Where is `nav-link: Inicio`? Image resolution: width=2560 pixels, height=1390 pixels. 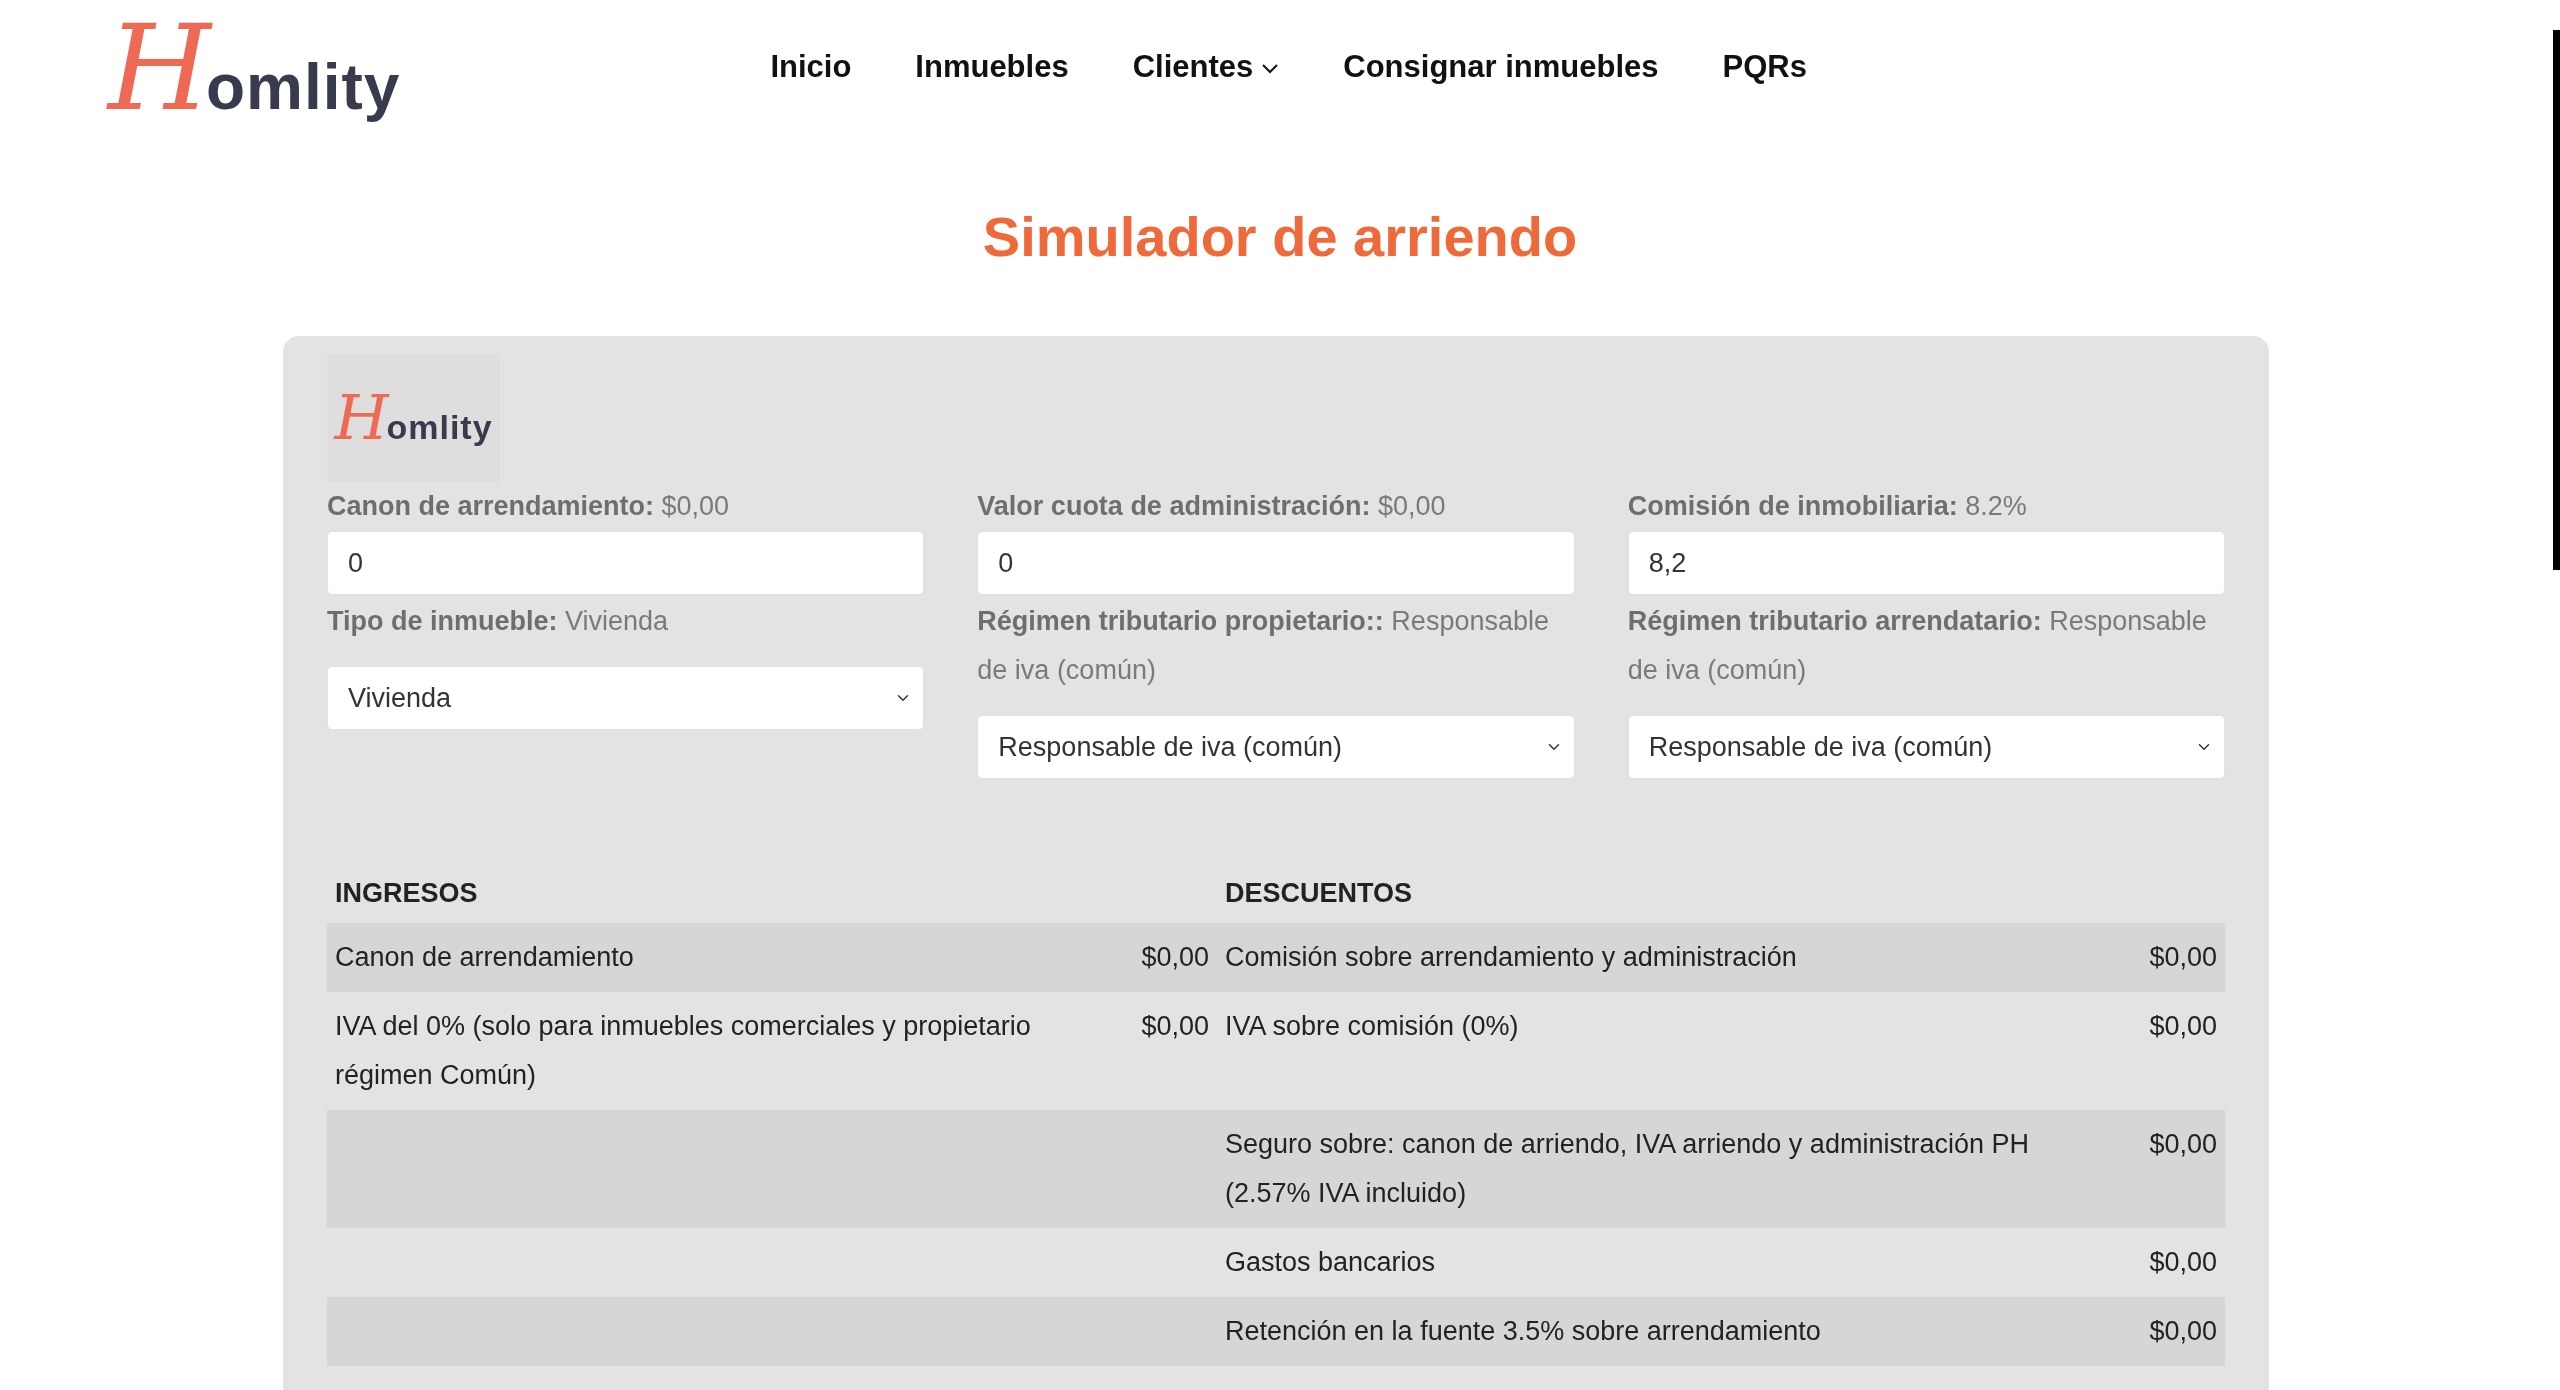
nav-link: Inicio is located at coordinates (811, 67).